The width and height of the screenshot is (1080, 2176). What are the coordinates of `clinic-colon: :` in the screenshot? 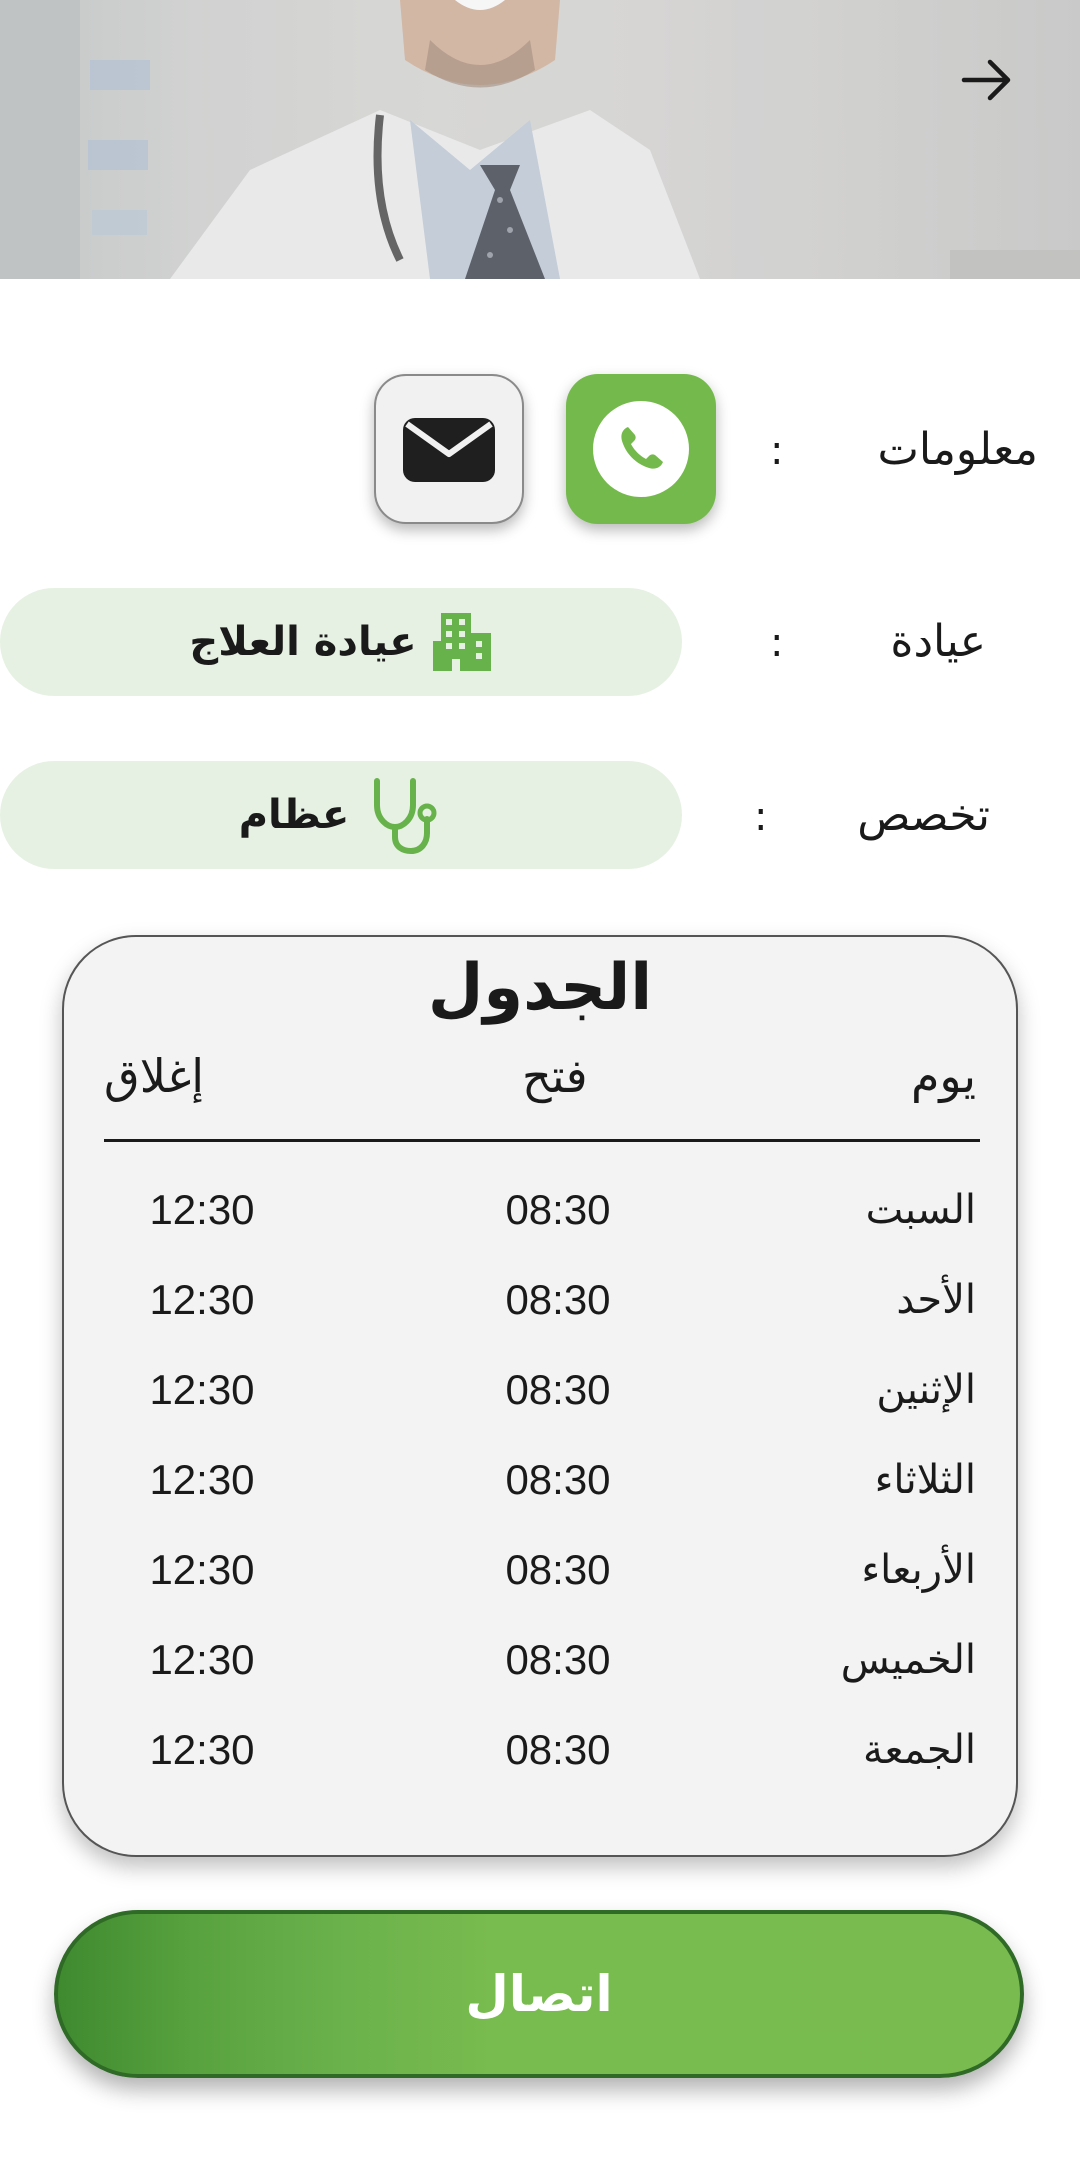 It's located at (777, 643).